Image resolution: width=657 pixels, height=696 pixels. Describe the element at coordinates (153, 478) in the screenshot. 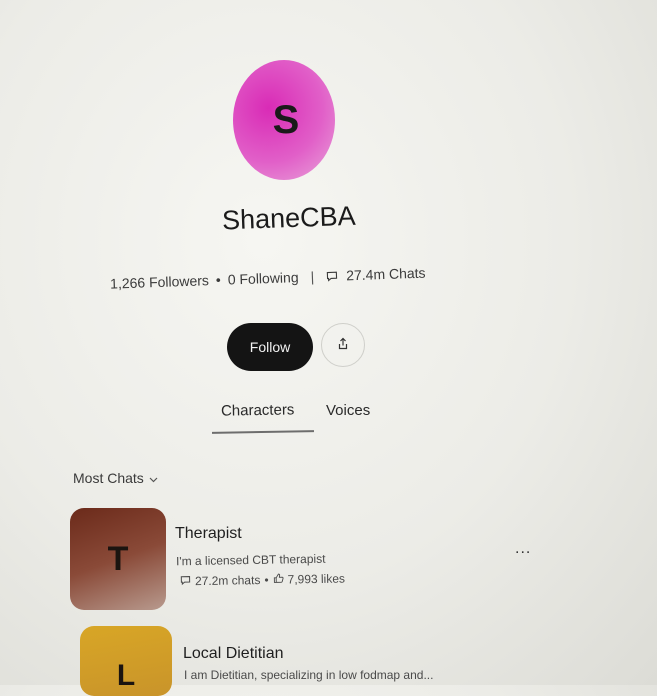

I see `chevron-down-icon` at that location.